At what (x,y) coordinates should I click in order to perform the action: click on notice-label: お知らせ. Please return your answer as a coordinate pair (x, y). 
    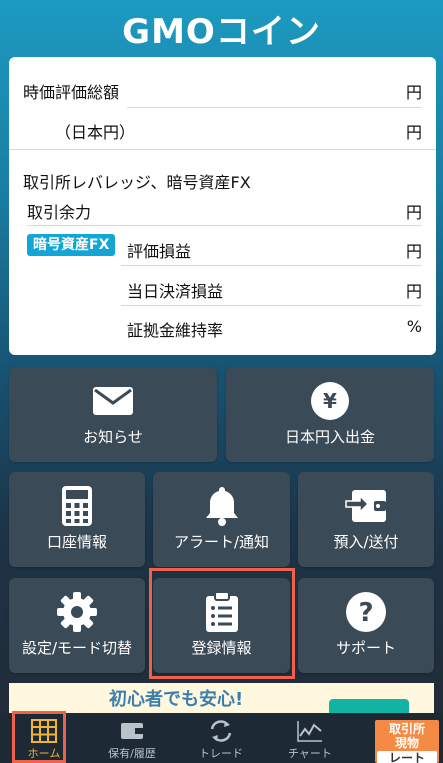
    Looking at the image, I should click on (113, 437).